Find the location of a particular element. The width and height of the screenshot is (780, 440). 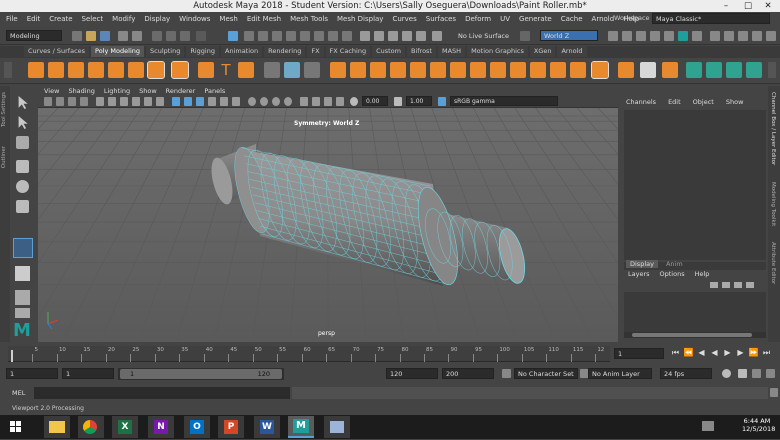

snap-curve-icon is located at coordinates (379, 36).